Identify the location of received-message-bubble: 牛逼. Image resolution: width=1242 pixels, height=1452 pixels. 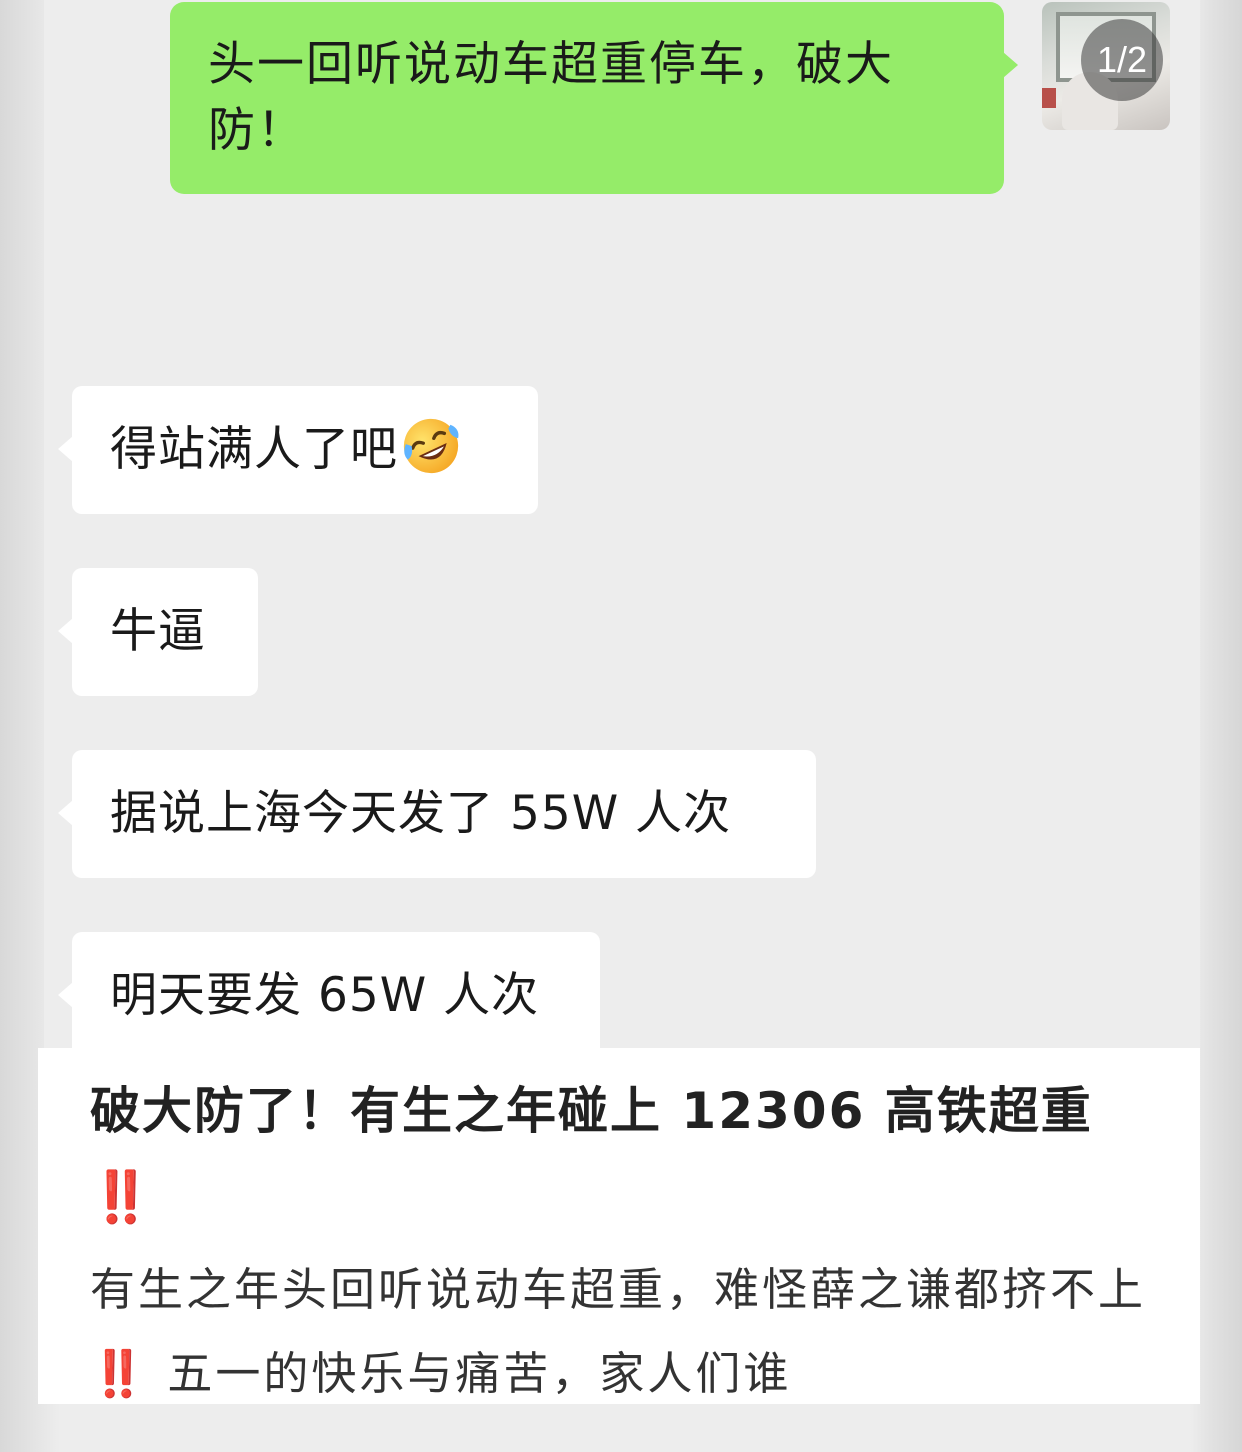
(158, 632).